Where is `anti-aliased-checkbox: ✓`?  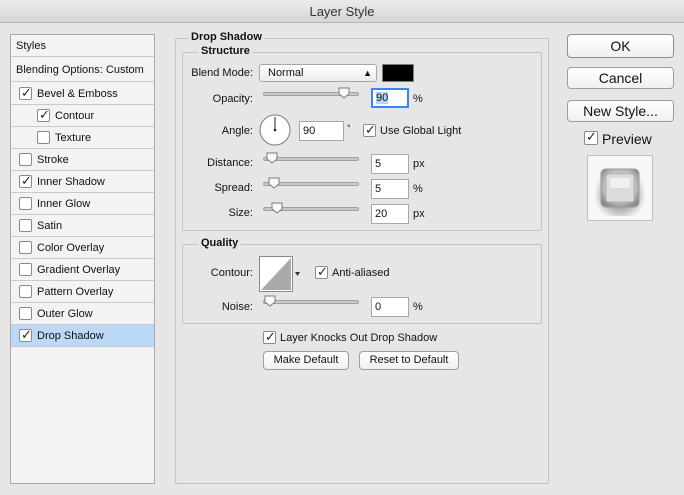 anti-aliased-checkbox: ✓ is located at coordinates (321, 271).